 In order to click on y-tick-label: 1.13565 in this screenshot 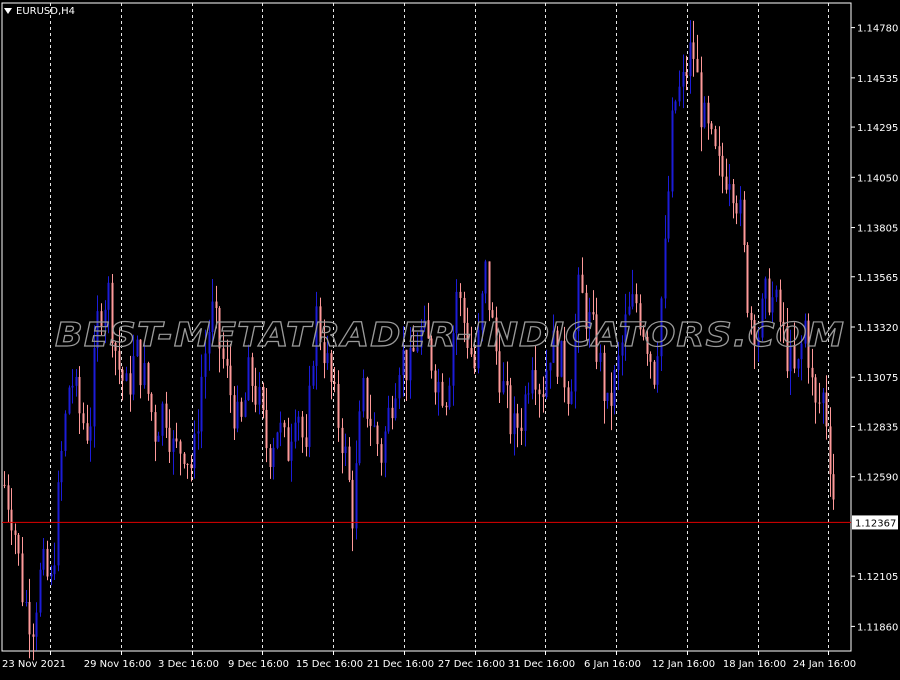, I will do `click(877, 278)`.